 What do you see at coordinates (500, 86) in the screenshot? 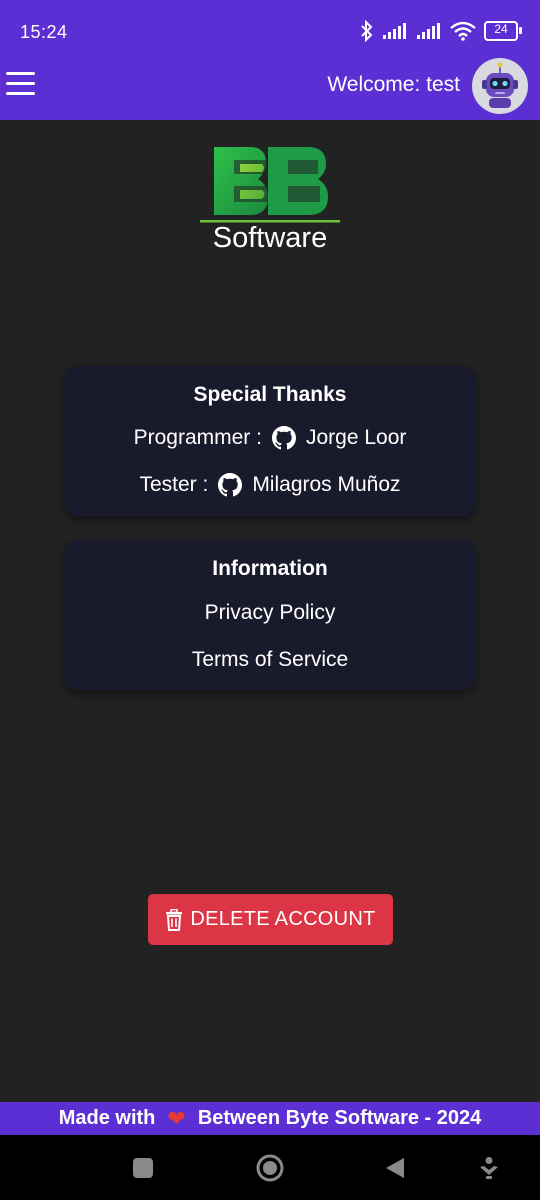
I see `robot-avatar` at bounding box center [500, 86].